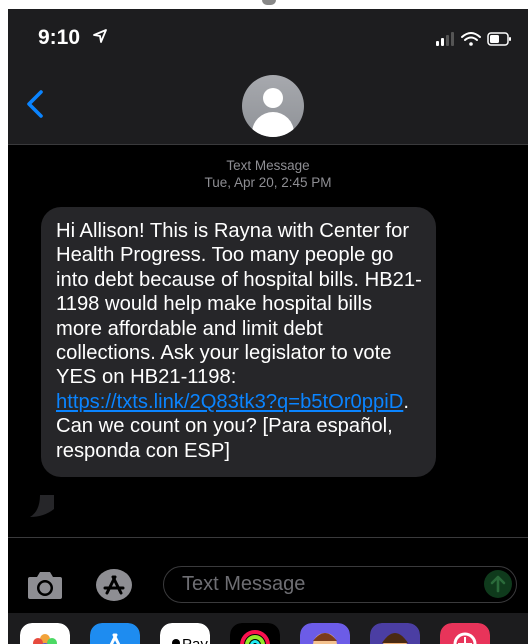  I want to click on memoji-icon, so click(325, 633).